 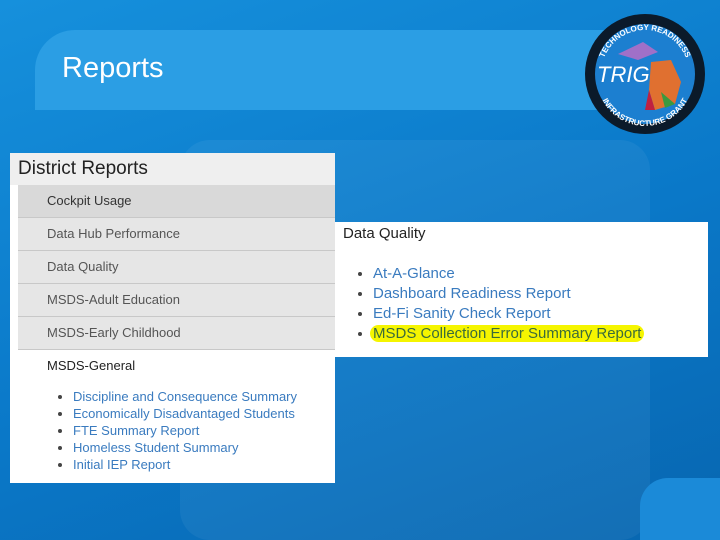 I want to click on link-econ-disadvantaged: Economically Disadvantaged Students, so click(x=184, y=413).